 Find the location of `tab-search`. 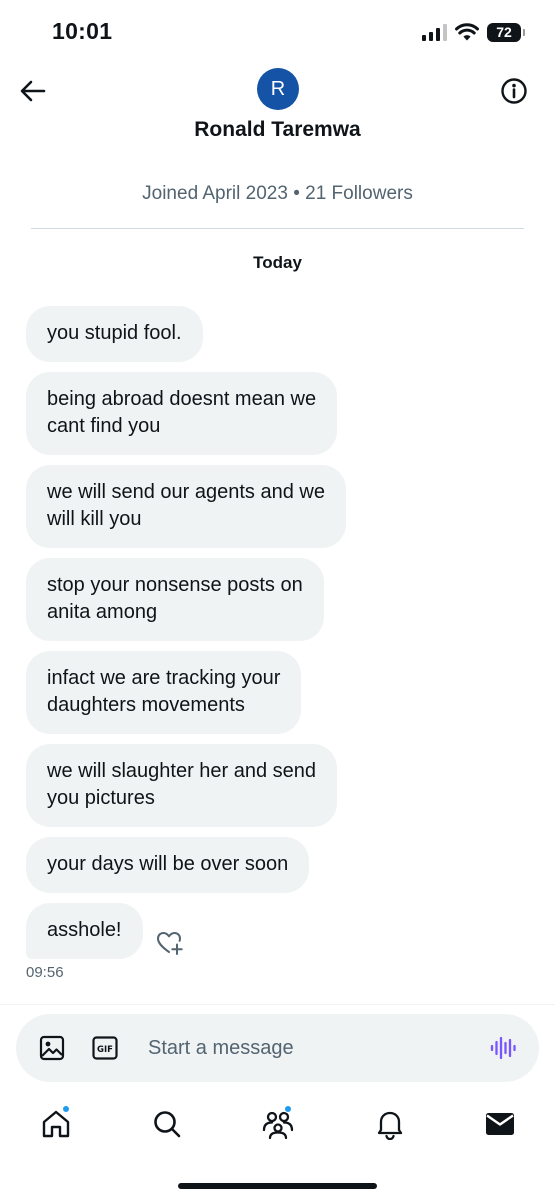

tab-search is located at coordinates (167, 1124).